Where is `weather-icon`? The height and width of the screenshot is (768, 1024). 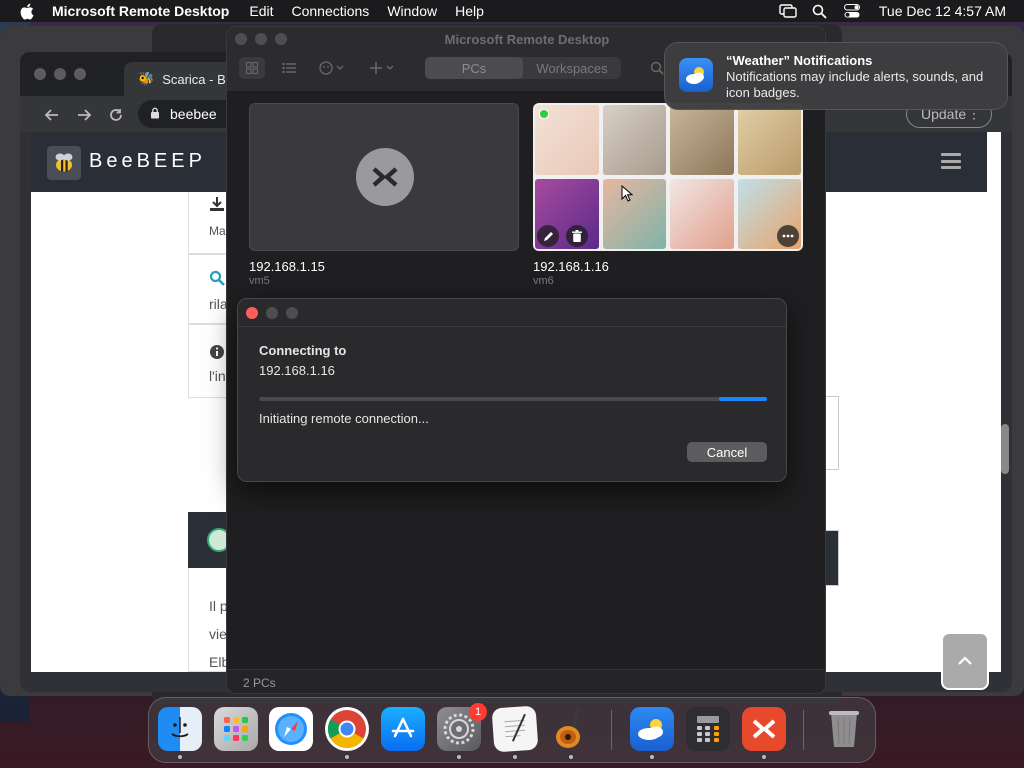 weather-icon is located at coordinates (652, 729).